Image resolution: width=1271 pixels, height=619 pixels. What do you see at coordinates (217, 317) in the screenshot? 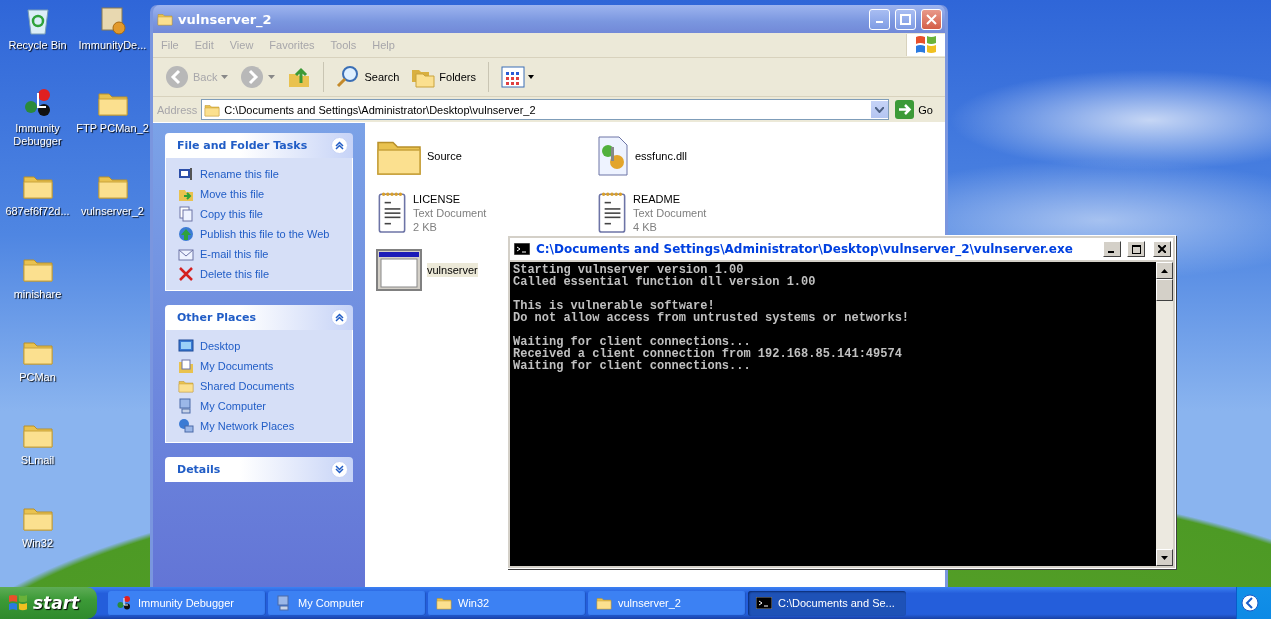
I see `panel-title: Other Places` at bounding box center [217, 317].